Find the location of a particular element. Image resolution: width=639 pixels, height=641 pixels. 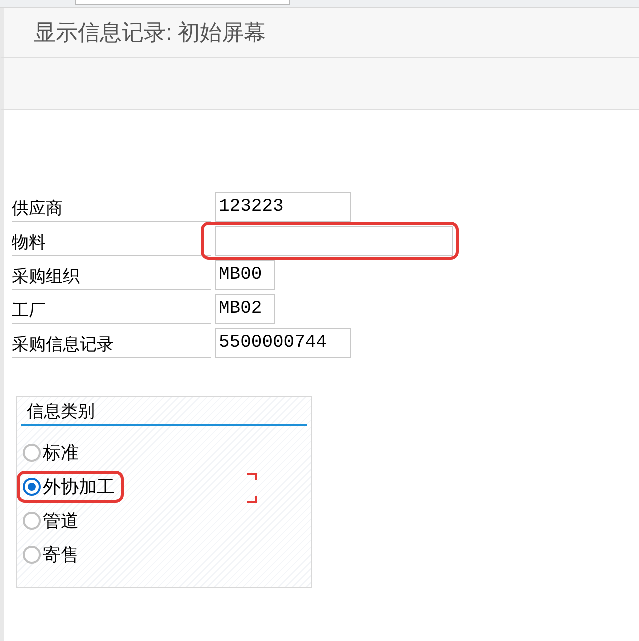

radio-option: 外协加工 is located at coordinates (70, 487).